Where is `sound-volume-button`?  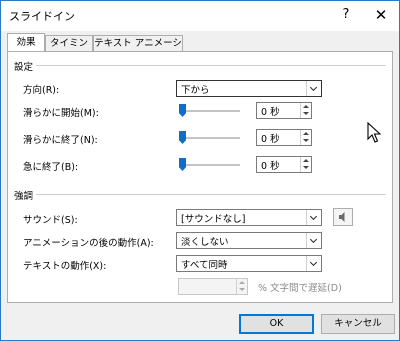
sound-volume-button is located at coordinates (343, 217).